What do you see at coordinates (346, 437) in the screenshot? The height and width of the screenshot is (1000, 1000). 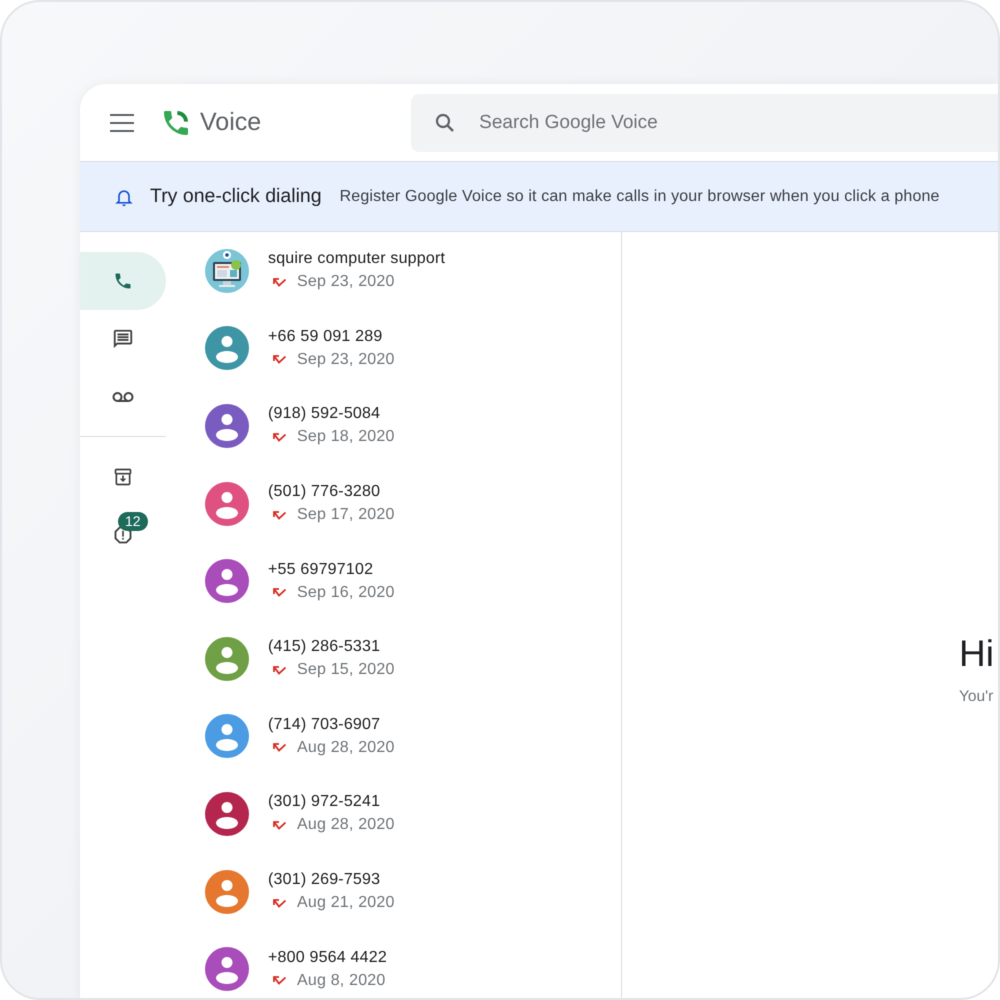 I see `call-date: Sep 18, 2020` at bounding box center [346, 437].